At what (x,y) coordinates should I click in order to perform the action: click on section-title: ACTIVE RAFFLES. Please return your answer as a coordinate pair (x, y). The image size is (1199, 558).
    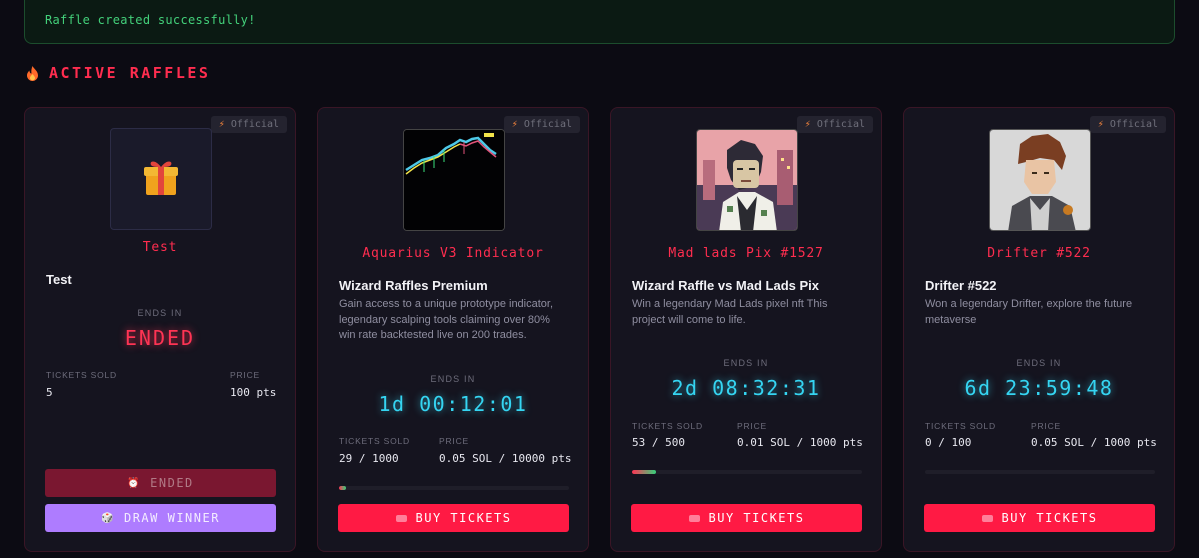
    Looking at the image, I should click on (130, 73).